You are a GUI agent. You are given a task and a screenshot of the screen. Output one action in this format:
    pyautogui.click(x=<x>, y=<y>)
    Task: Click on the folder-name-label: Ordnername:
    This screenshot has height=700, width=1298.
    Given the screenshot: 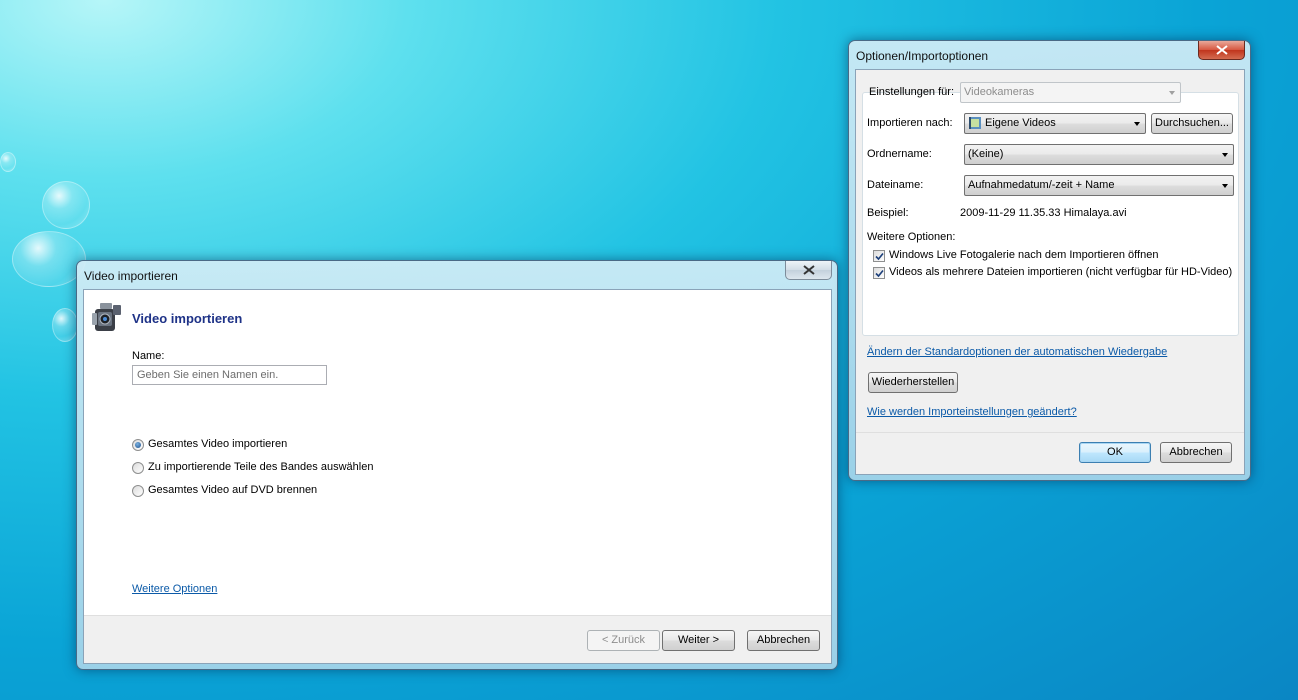 What is the action you would take?
    pyautogui.click(x=899, y=154)
    